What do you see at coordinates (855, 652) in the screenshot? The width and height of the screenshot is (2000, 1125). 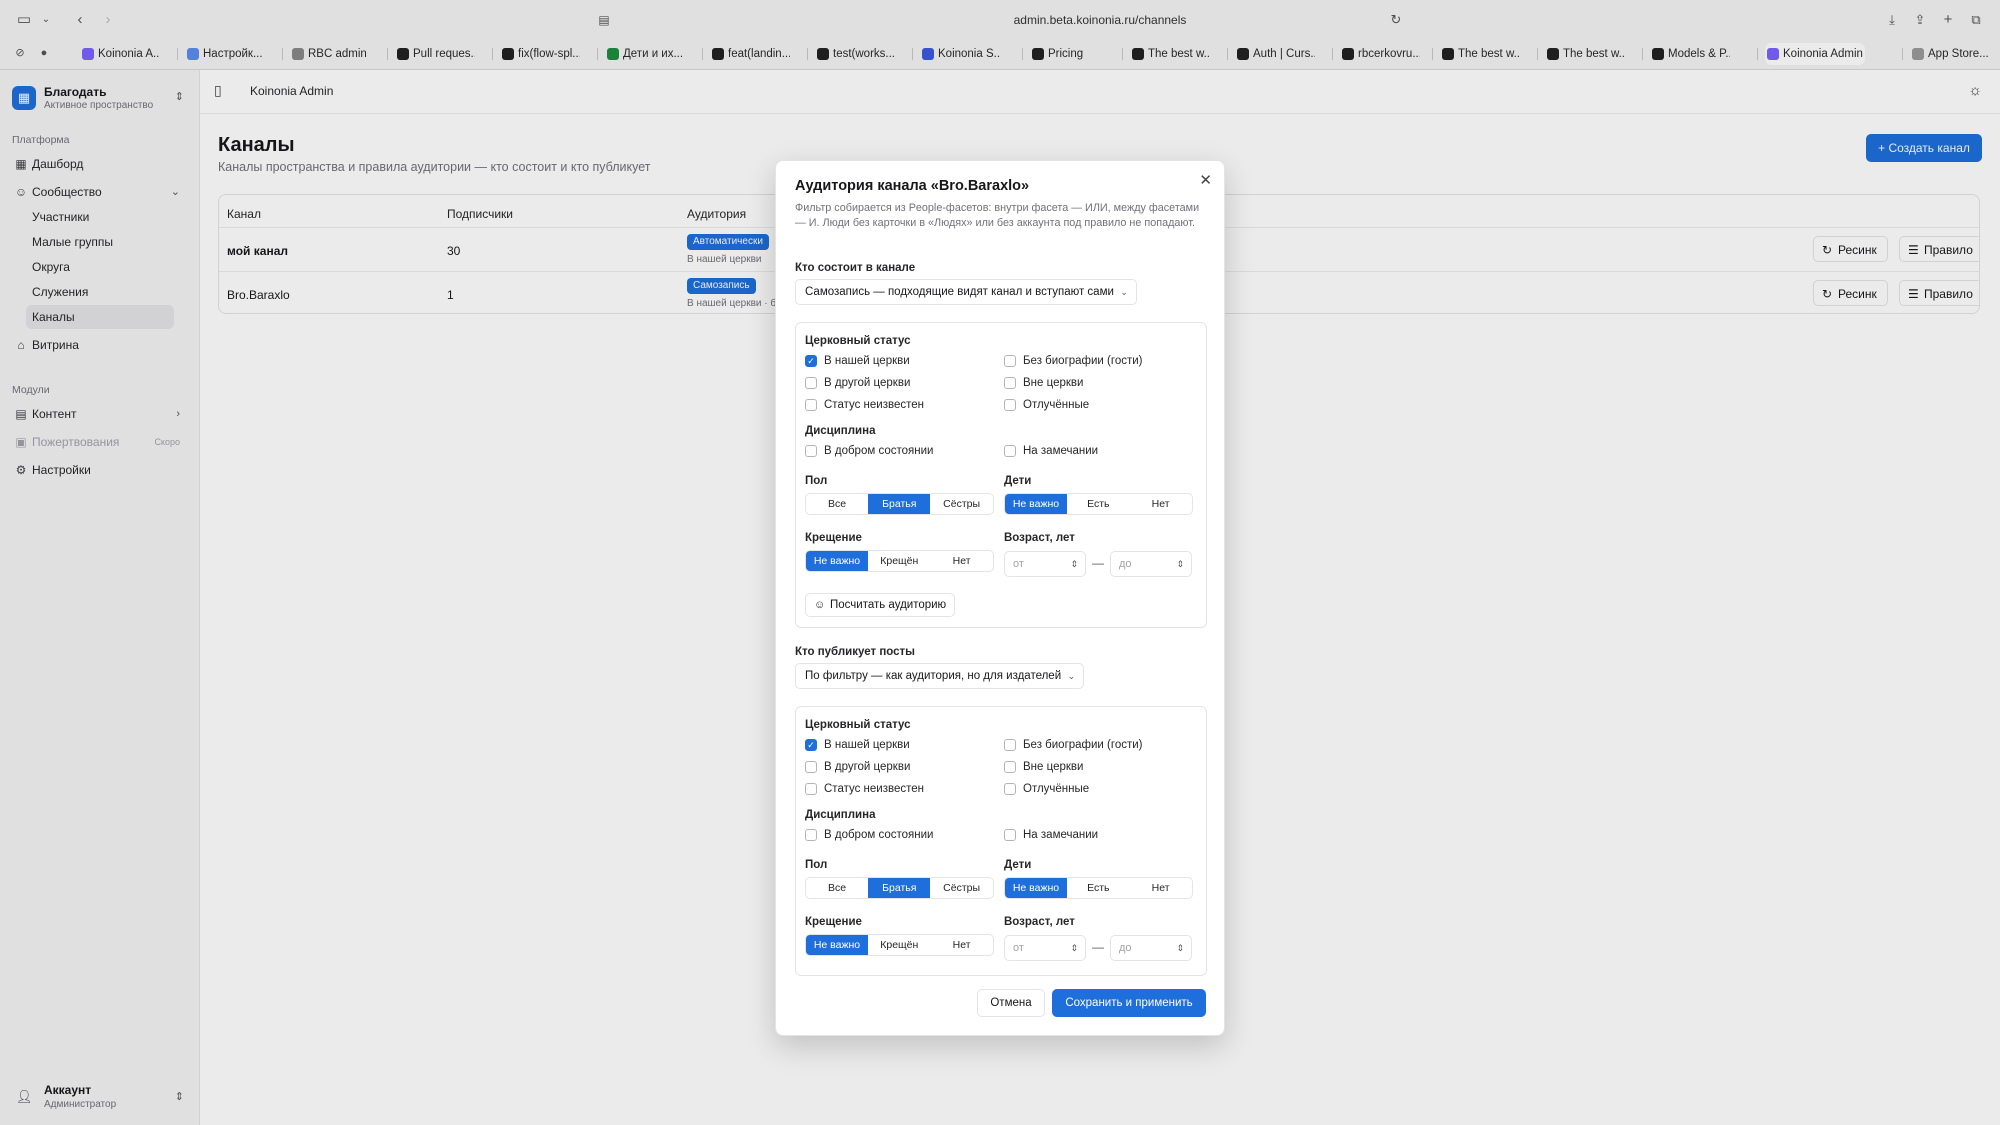 I see `publishers-label: Кто публикует посты` at bounding box center [855, 652].